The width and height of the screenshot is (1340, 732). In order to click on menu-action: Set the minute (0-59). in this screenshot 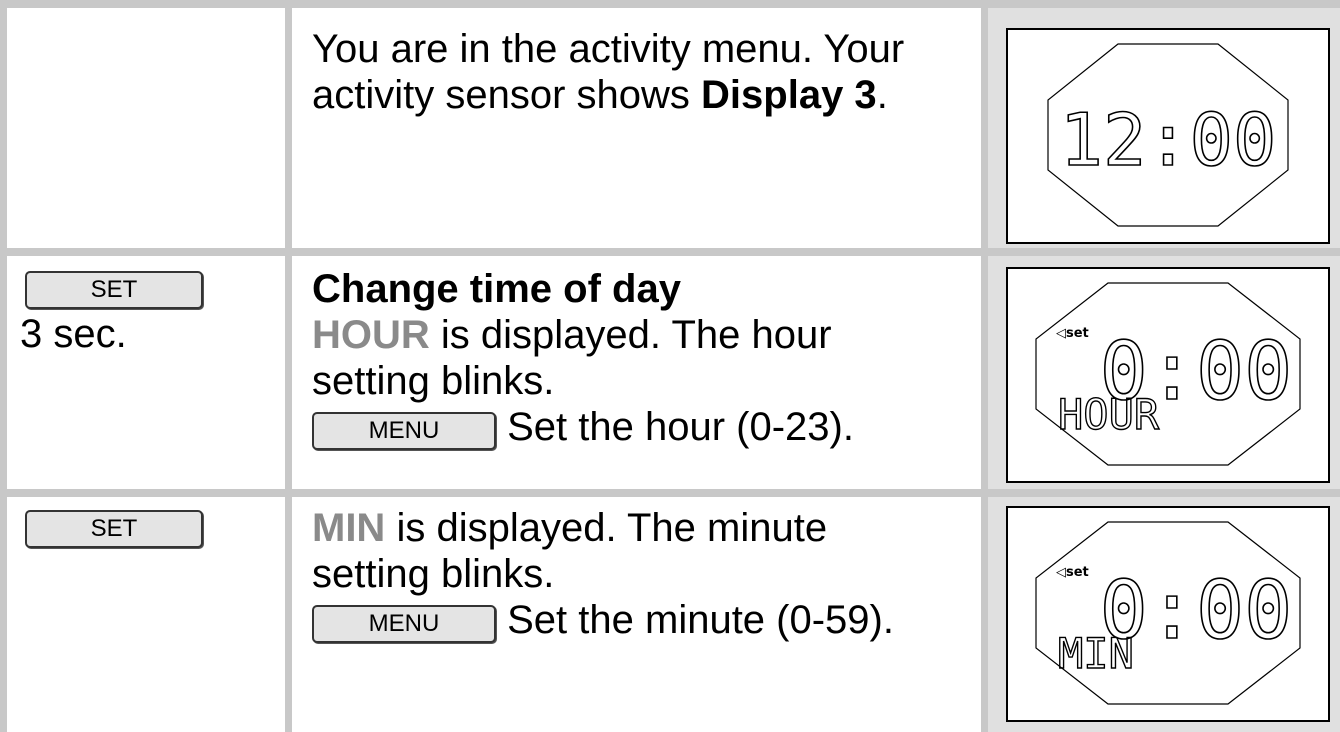, I will do `click(700, 620)`.